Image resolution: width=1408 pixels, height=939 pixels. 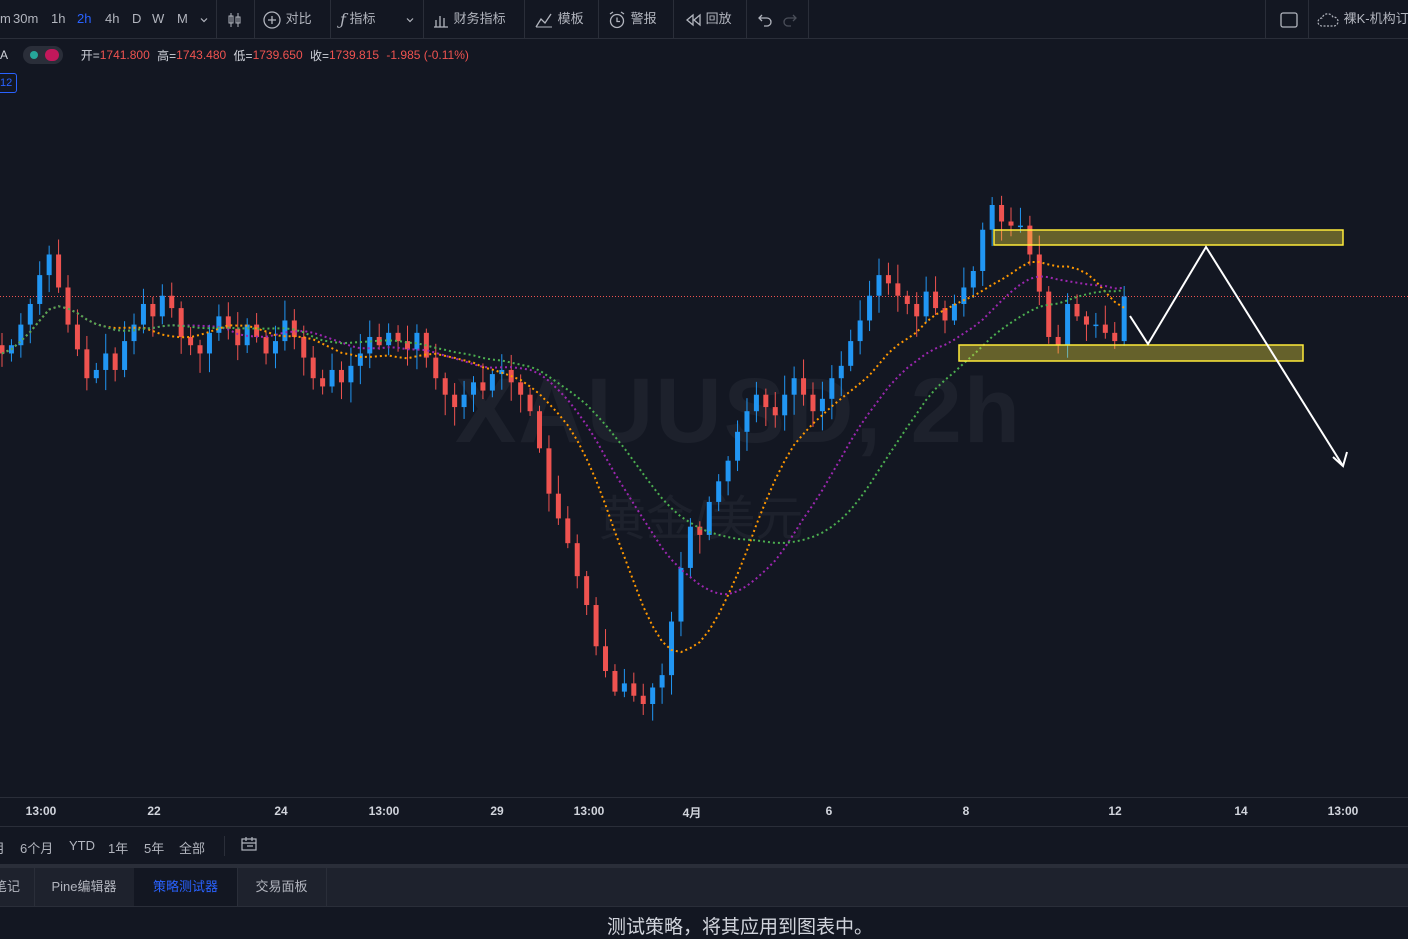 I want to click on close-value: 1739.815, so click(x=354, y=55).